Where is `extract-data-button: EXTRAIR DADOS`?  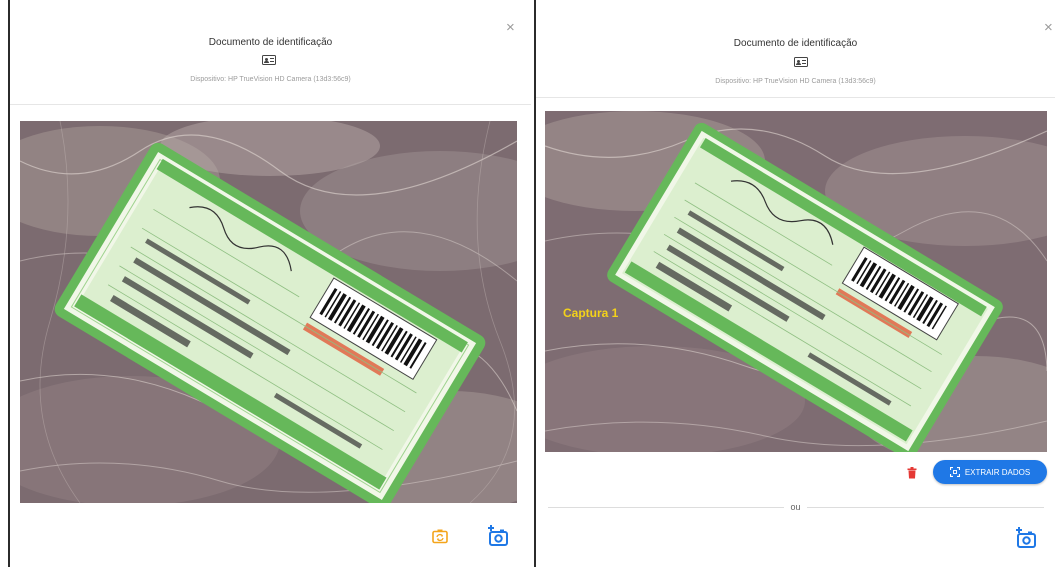
extract-data-button: EXTRAIR DADOS is located at coordinates (990, 472).